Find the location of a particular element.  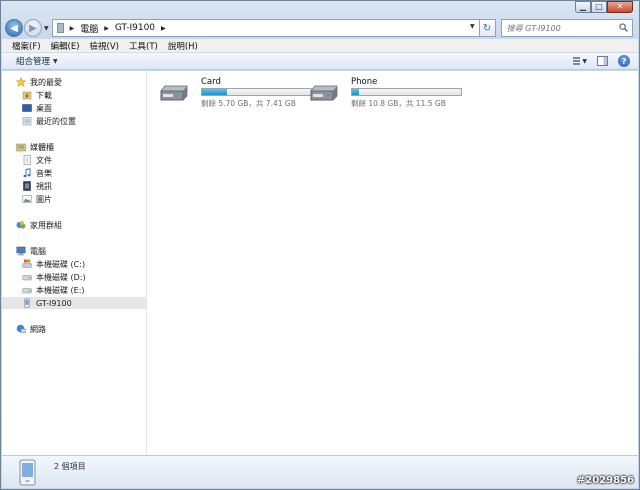

nav-item-label: 音樂 is located at coordinates (44, 173).